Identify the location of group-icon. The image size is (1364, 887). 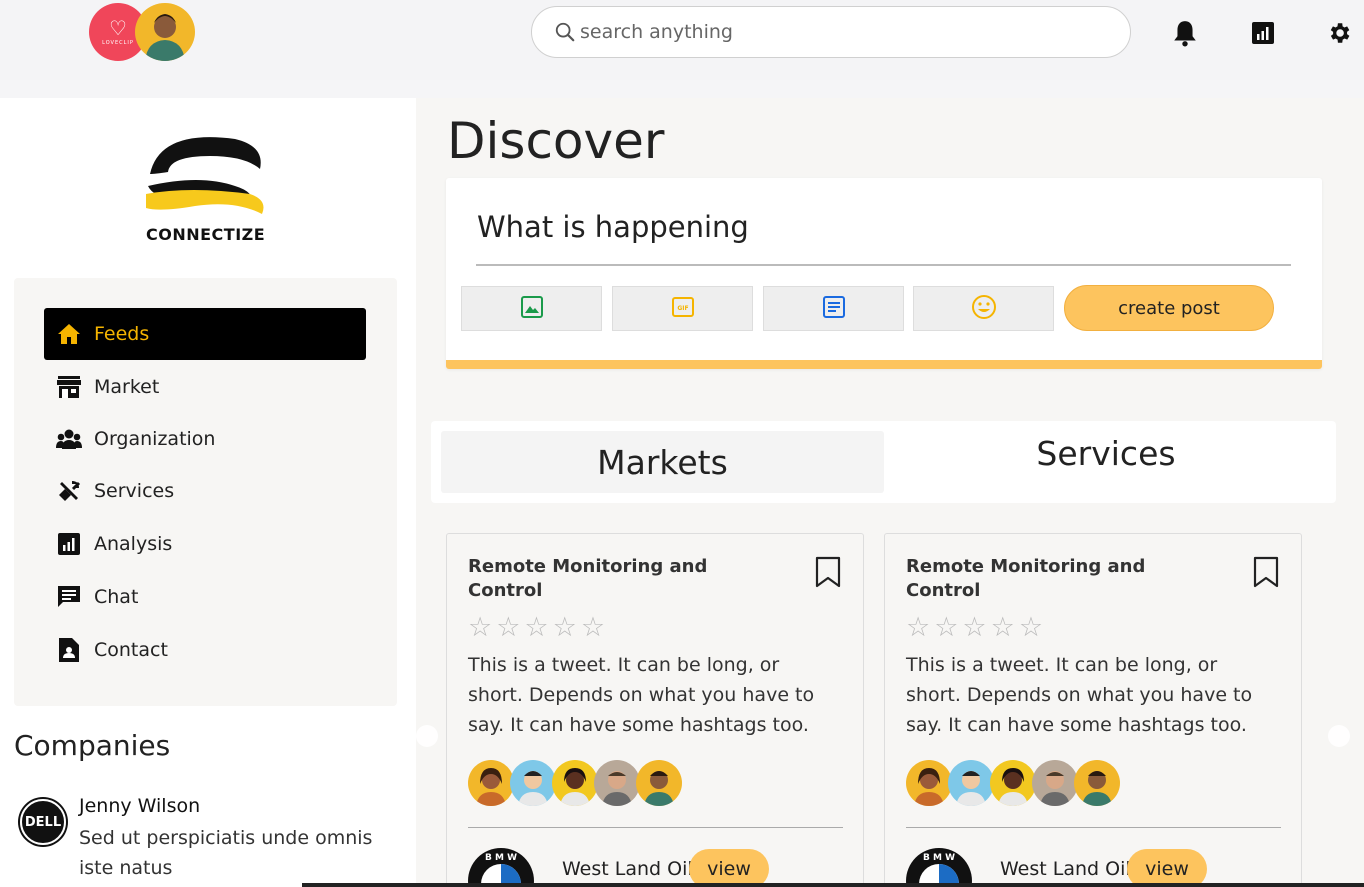
(69, 439).